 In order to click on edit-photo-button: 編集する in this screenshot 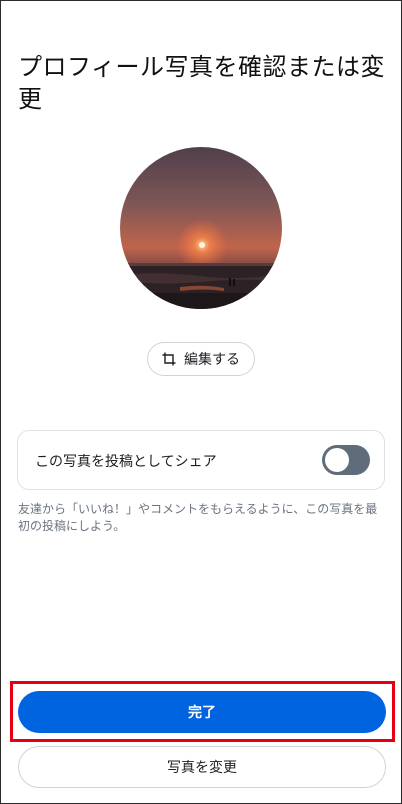, I will do `click(201, 359)`.